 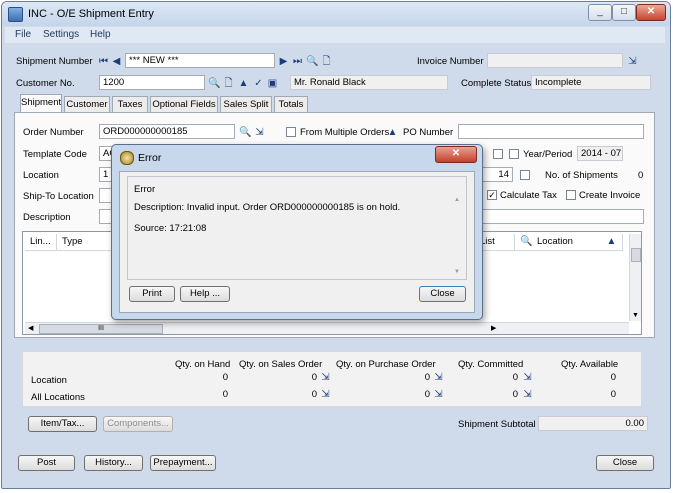 I want to click on grid-vertical-scrollbar: ▼, so click(x=635, y=277).